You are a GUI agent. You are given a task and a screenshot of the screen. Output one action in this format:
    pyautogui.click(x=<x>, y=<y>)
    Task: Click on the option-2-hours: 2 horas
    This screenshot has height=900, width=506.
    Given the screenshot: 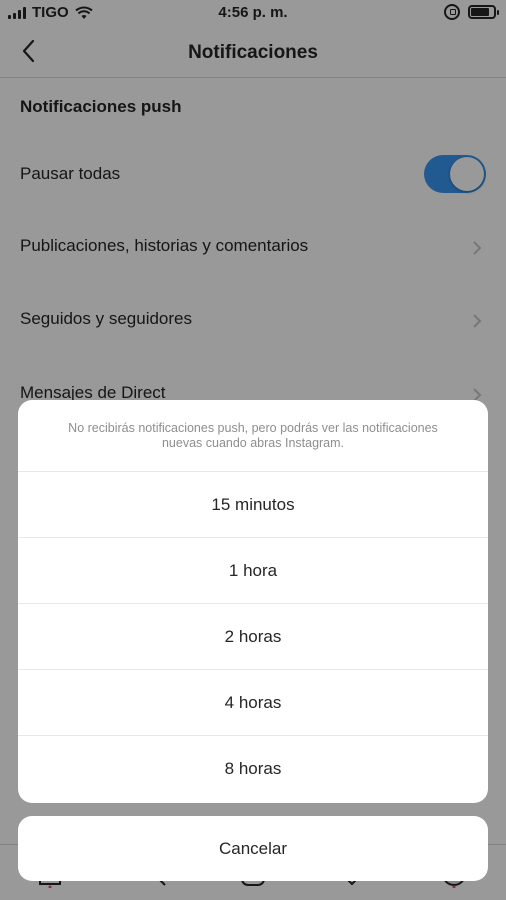 What is the action you would take?
    pyautogui.click(x=253, y=637)
    